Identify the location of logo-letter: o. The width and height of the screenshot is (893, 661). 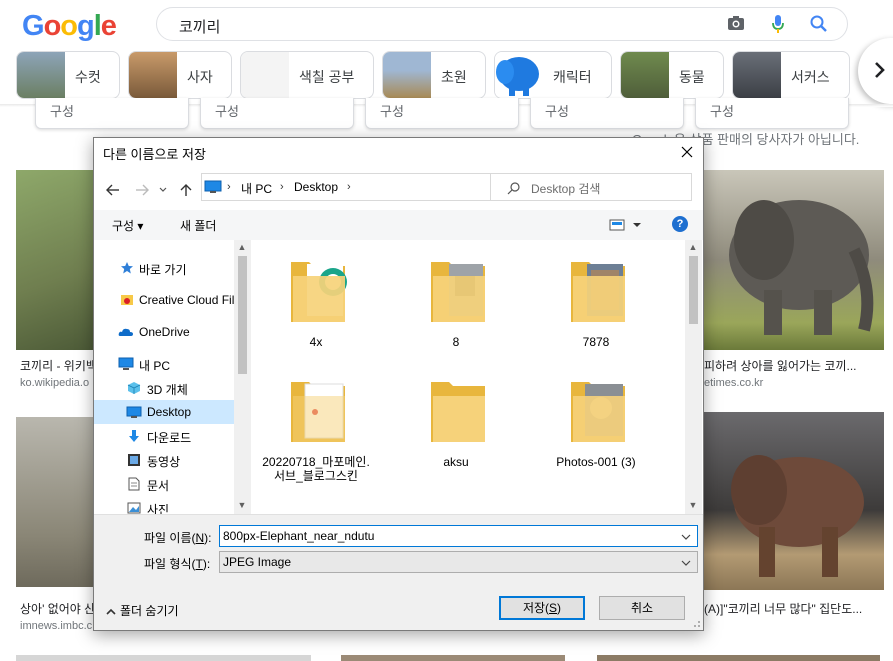
(69, 26).